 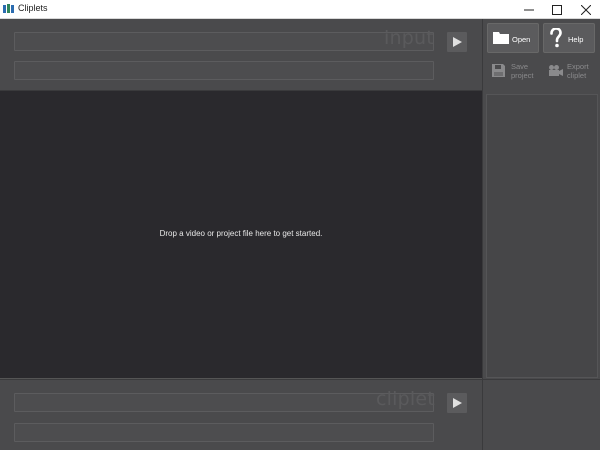 I want to click on layers-panel, so click(x=541, y=235).